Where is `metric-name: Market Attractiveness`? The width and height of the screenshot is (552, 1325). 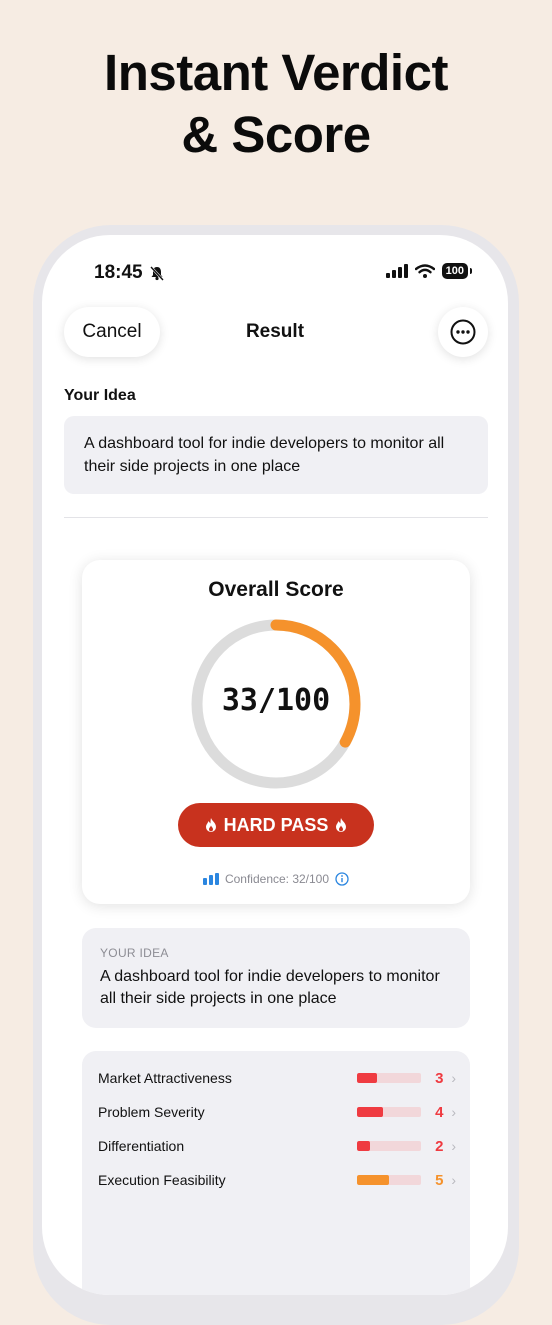 metric-name: Market Attractiveness is located at coordinates (165, 1078).